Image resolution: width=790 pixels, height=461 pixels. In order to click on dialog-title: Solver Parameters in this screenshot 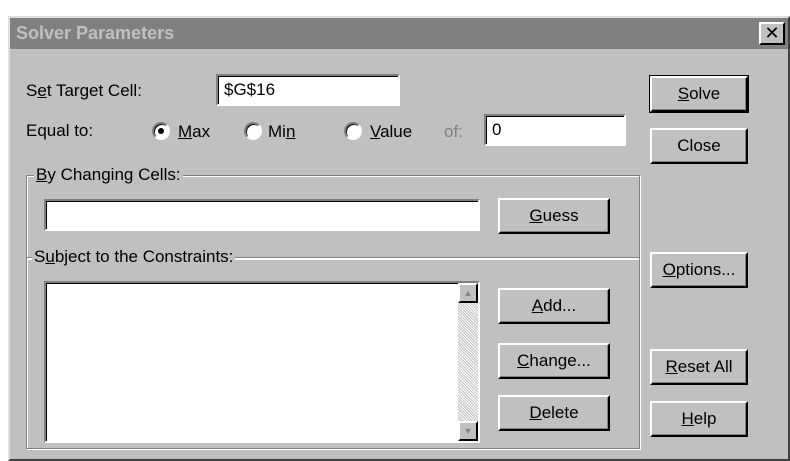, I will do `click(95, 33)`.